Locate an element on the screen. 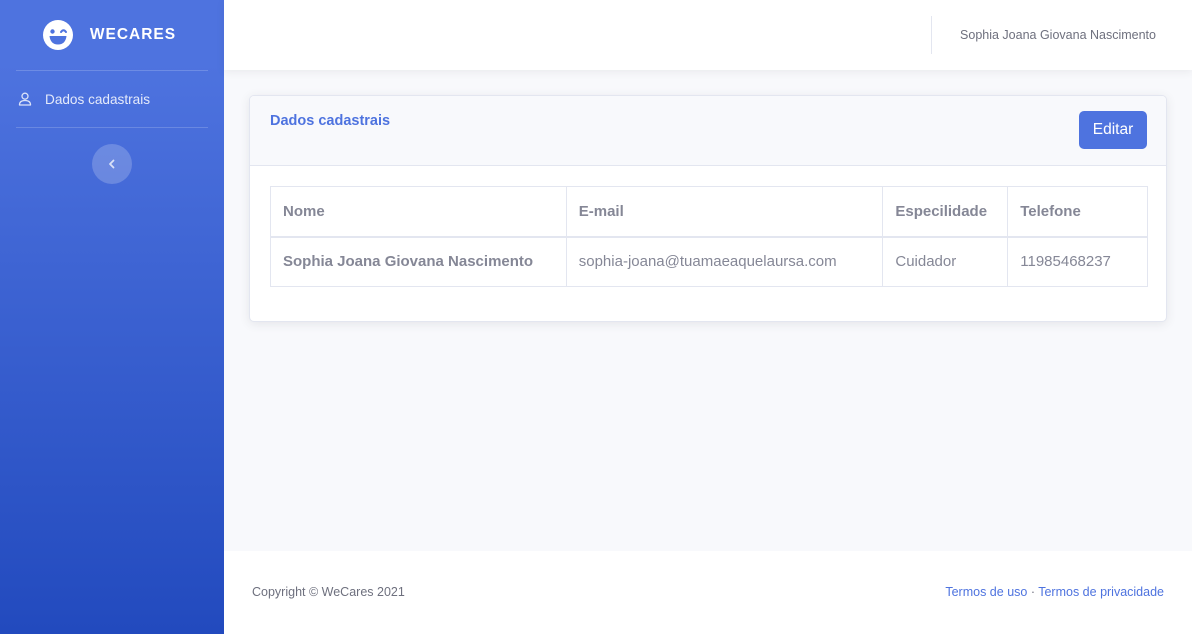 The width and height of the screenshot is (1192, 634). user-menu: Sophia Joana Giovana Nascimento is located at coordinates (1058, 35).